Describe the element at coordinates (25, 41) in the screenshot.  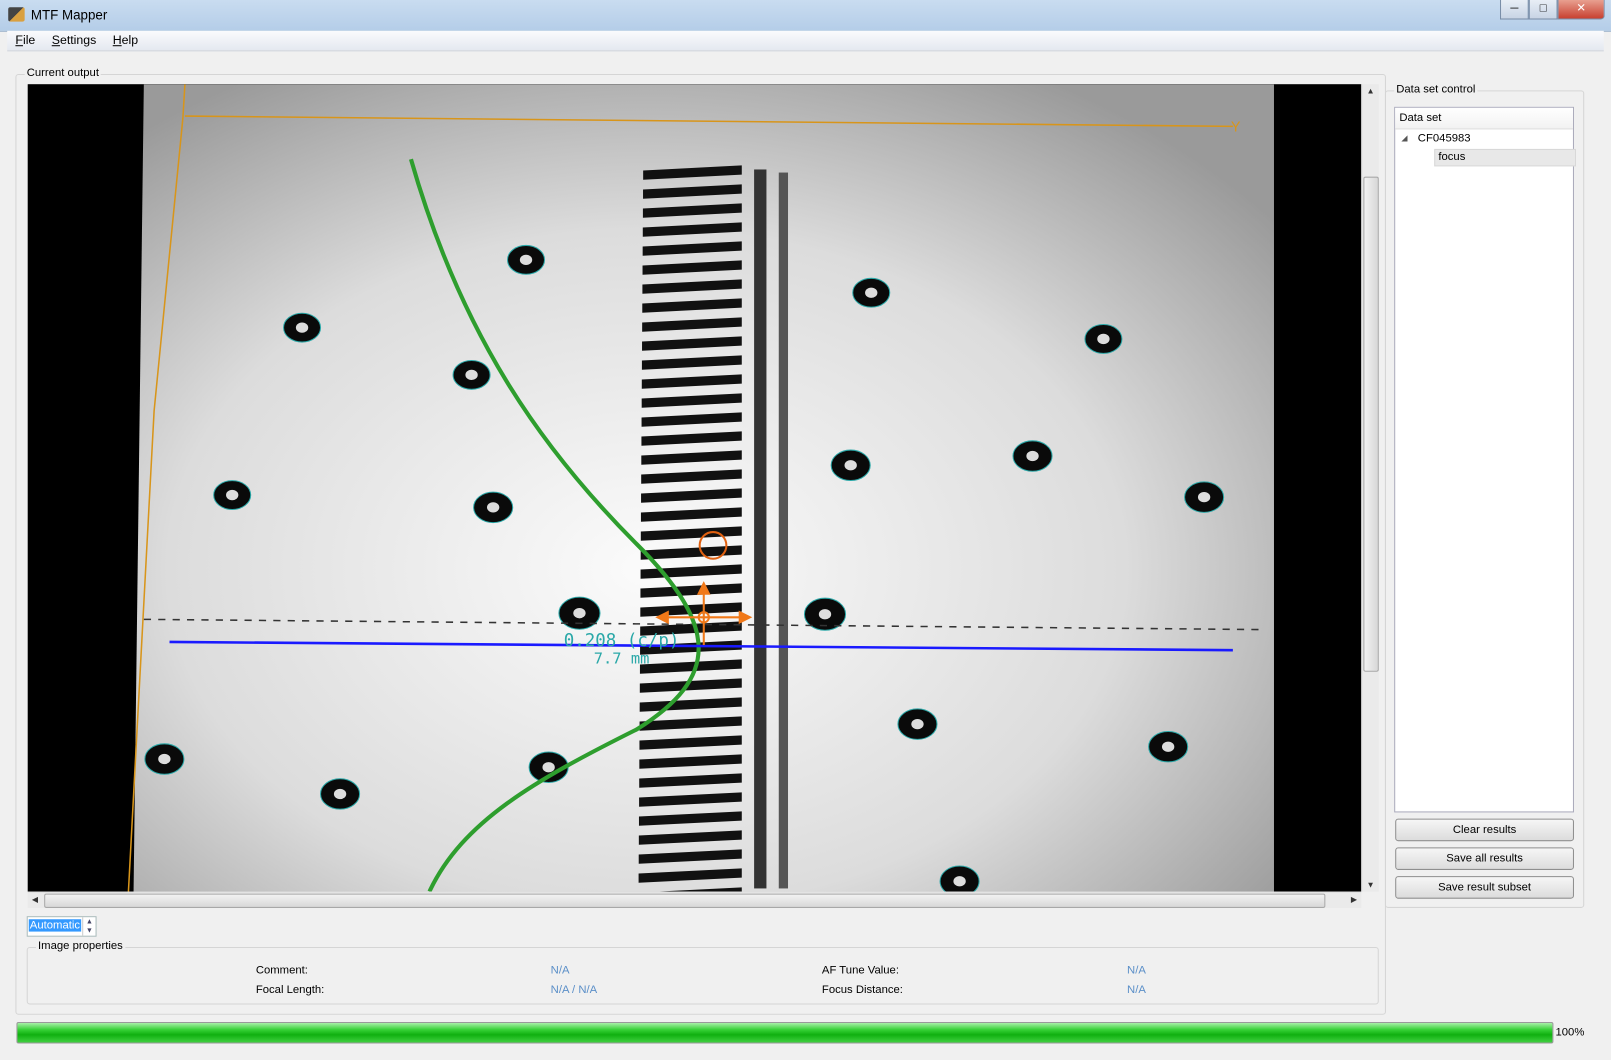
I see `menu-file: File` at that location.